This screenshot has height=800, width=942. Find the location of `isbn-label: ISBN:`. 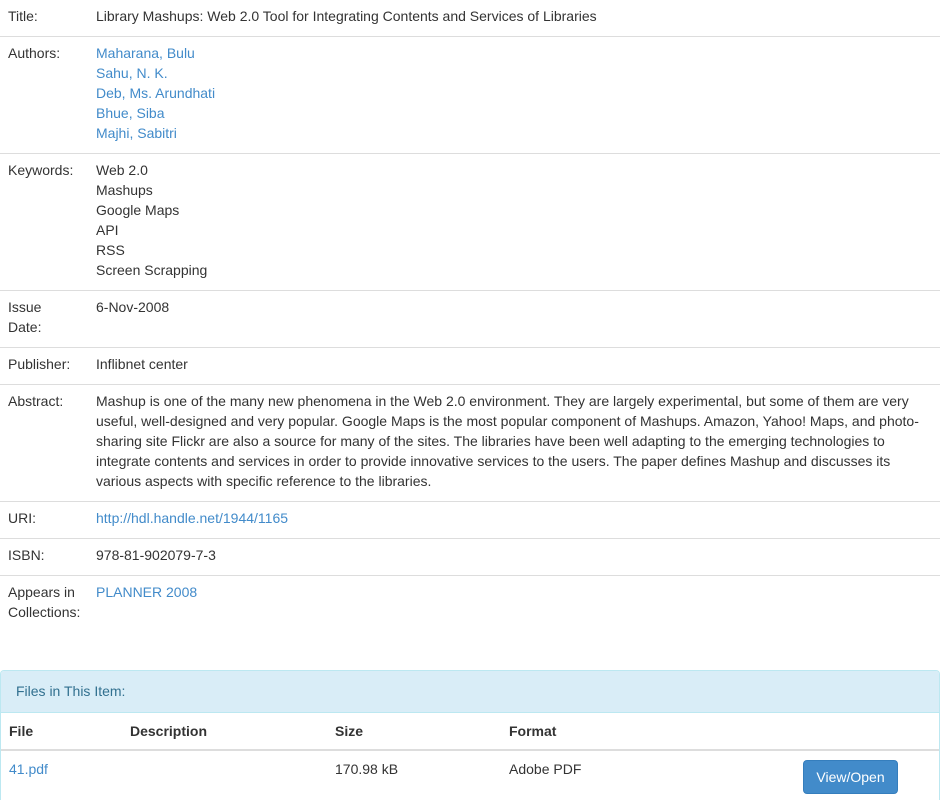

isbn-label: ISBN: is located at coordinates (44, 557).